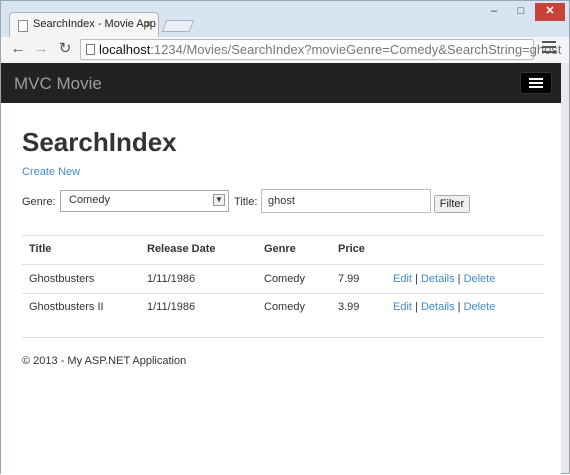 The width and height of the screenshot is (570, 475). What do you see at coordinates (549, 49) in the screenshot?
I see `browser-menu-icon` at bounding box center [549, 49].